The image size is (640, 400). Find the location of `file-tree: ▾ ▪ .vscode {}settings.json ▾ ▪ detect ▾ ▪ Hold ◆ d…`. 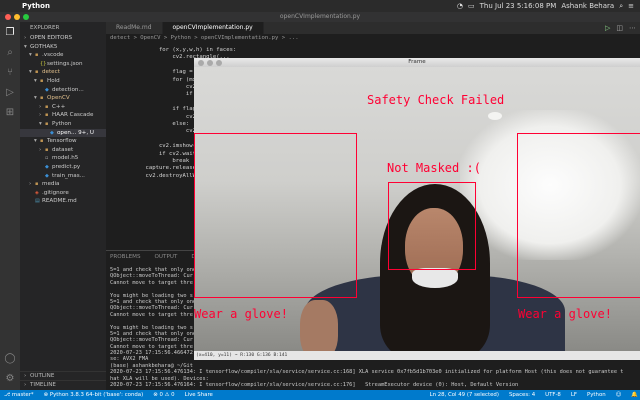

file-tree: ▾ ▪ .vscode {}settings.json ▾ ▪ detect ▾ ▪ Hold ◆ d… is located at coordinates (63, 128).